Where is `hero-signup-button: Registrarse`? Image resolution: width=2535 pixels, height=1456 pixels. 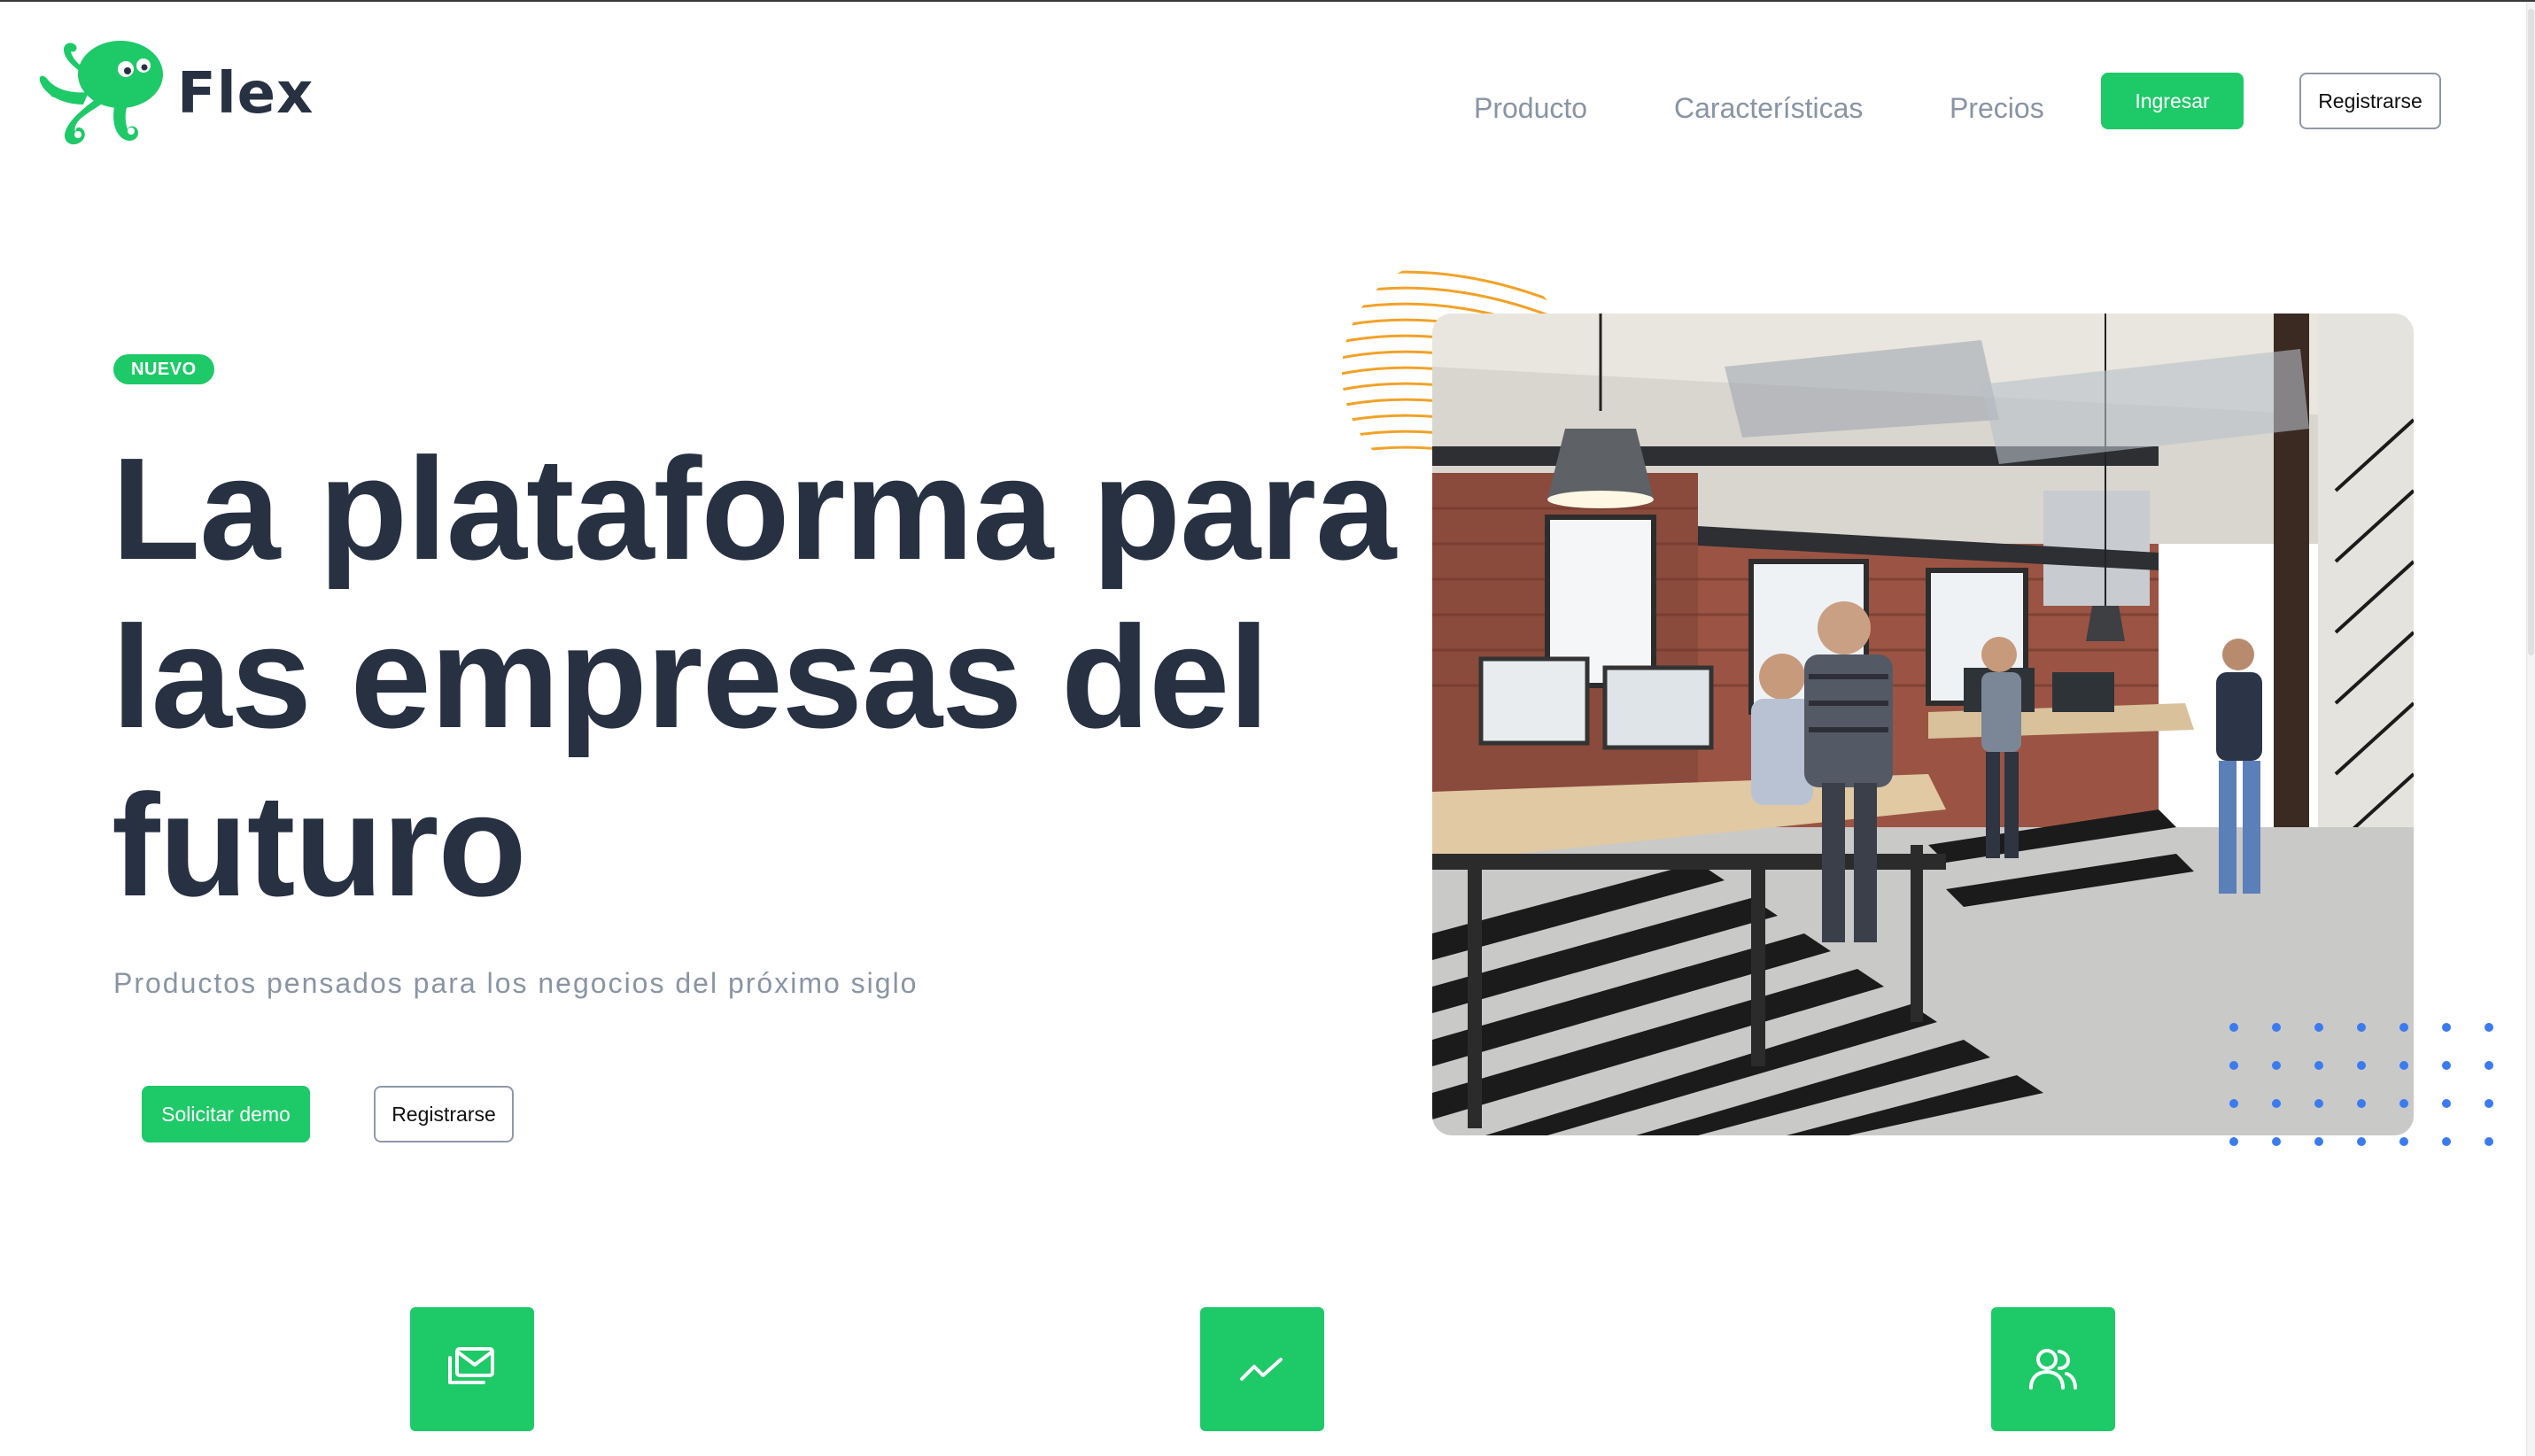
hero-signup-button: Registrarse is located at coordinates (444, 1114).